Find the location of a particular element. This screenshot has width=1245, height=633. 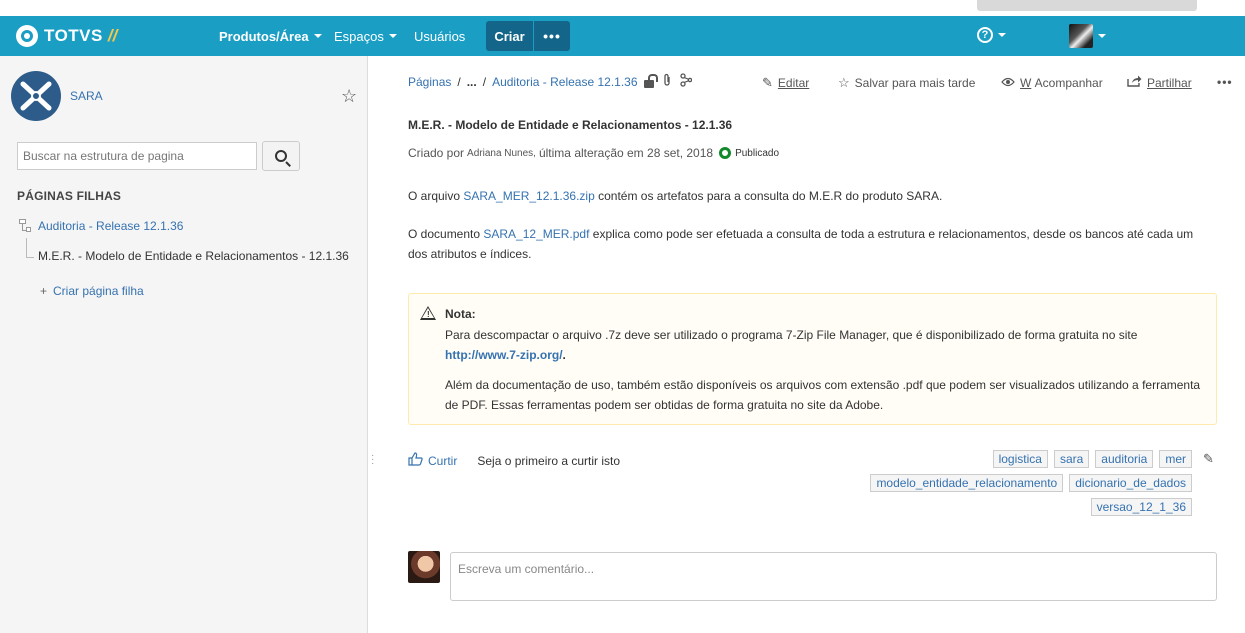

7zip-link: http://www.7-zip.org/ is located at coordinates (504, 355).